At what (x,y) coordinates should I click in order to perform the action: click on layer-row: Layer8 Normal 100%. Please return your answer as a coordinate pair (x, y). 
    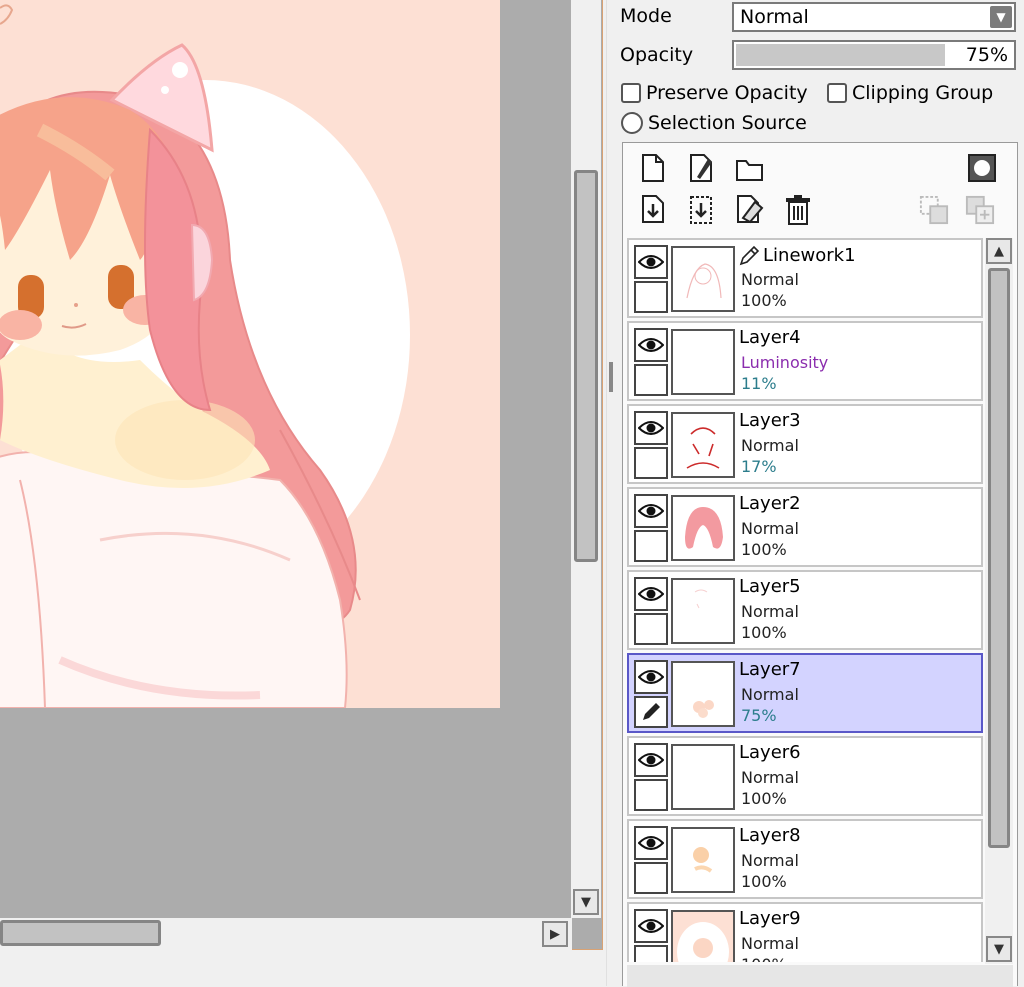
    Looking at the image, I should click on (805, 859).